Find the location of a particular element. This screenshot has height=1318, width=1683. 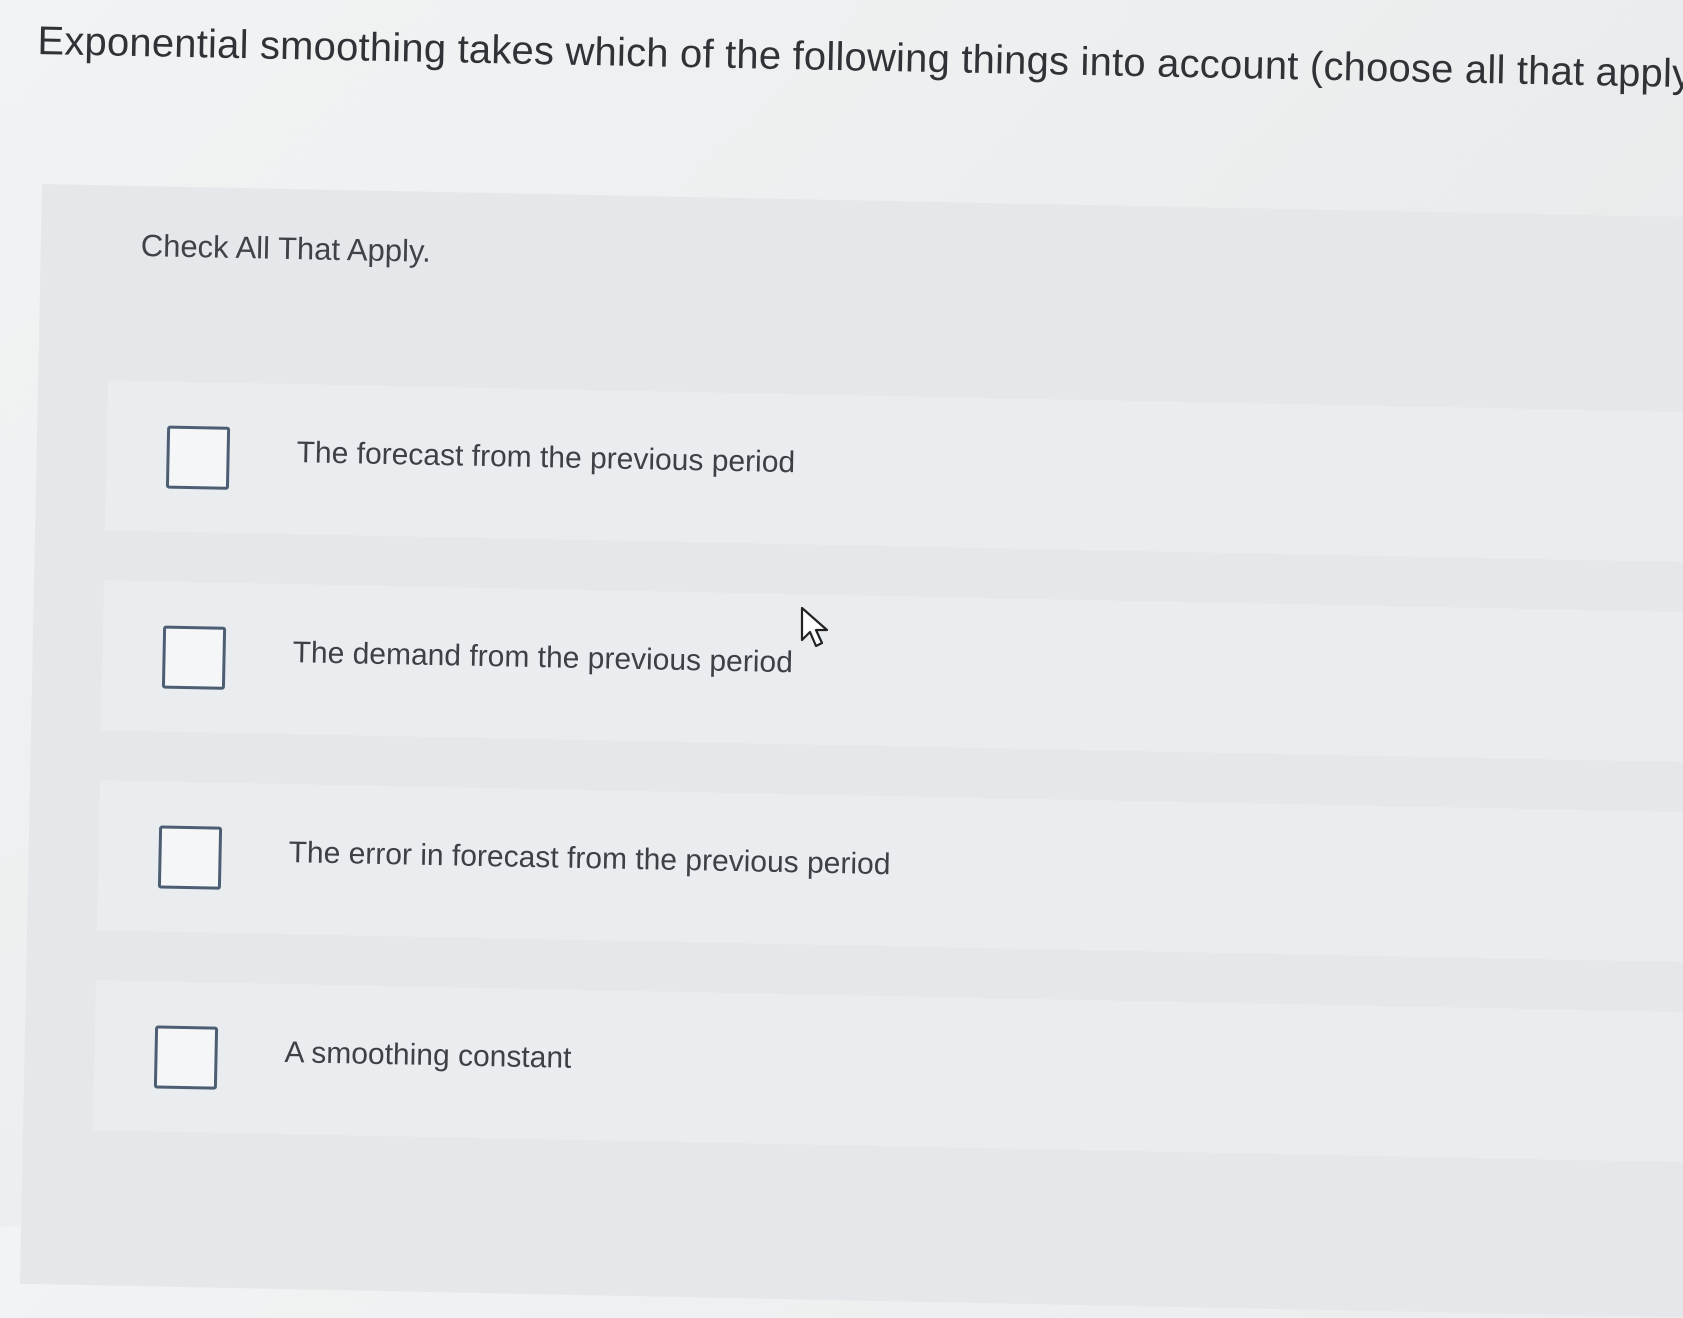

mouse-pointer-icon is located at coordinates (814, 627).